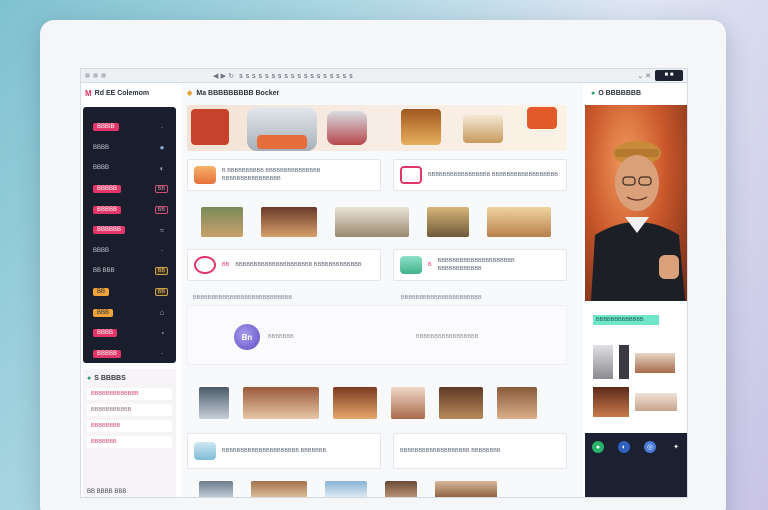 Image resolution: width=768 pixels, height=510 pixels. Describe the element at coordinates (101, 292) in the screenshot. I see `sidebar-item-label: BB` at that location.